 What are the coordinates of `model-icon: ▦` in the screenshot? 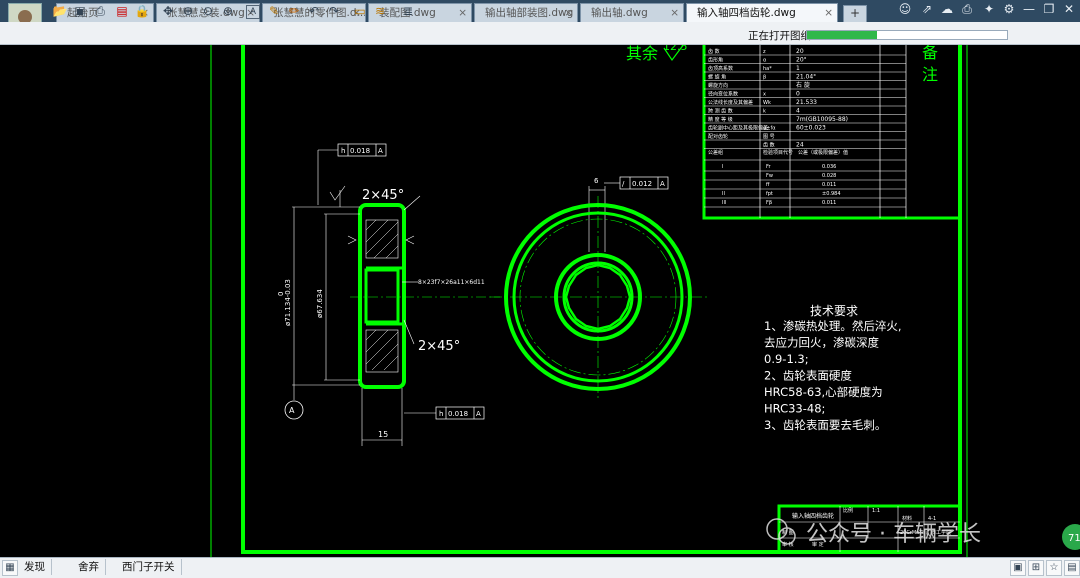 It's located at (10, 568).